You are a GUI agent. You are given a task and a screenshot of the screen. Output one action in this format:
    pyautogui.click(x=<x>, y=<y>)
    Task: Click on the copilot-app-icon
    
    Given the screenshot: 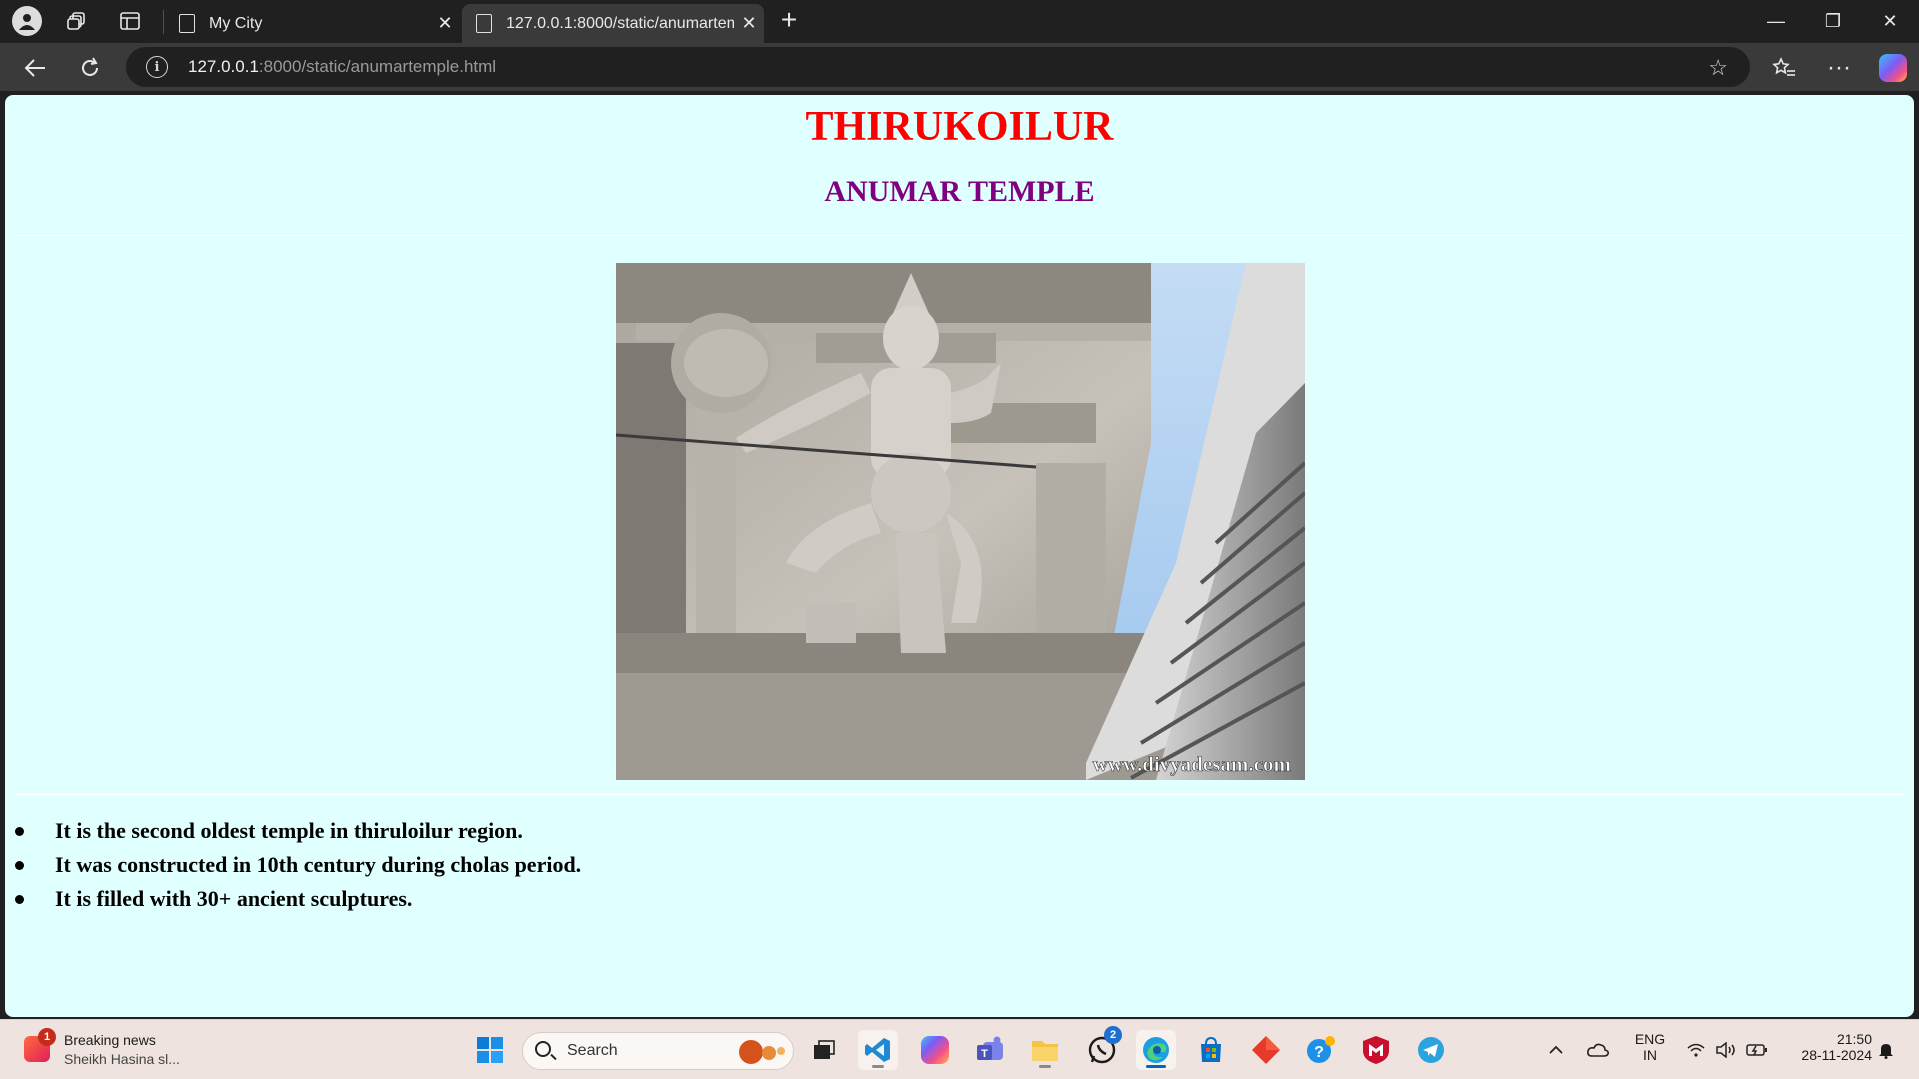 What is the action you would take?
    pyautogui.click(x=935, y=1050)
    